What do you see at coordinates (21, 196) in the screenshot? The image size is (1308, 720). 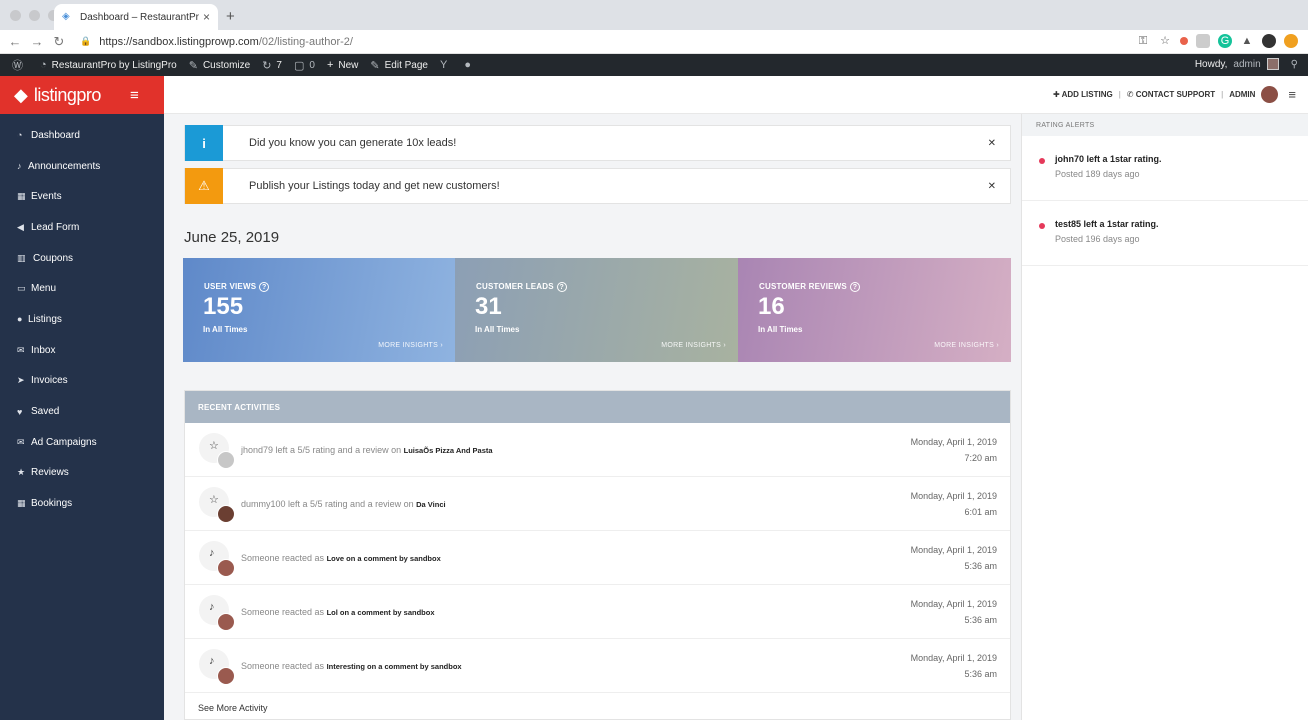 I see `calendar-icon: ▦` at bounding box center [21, 196].